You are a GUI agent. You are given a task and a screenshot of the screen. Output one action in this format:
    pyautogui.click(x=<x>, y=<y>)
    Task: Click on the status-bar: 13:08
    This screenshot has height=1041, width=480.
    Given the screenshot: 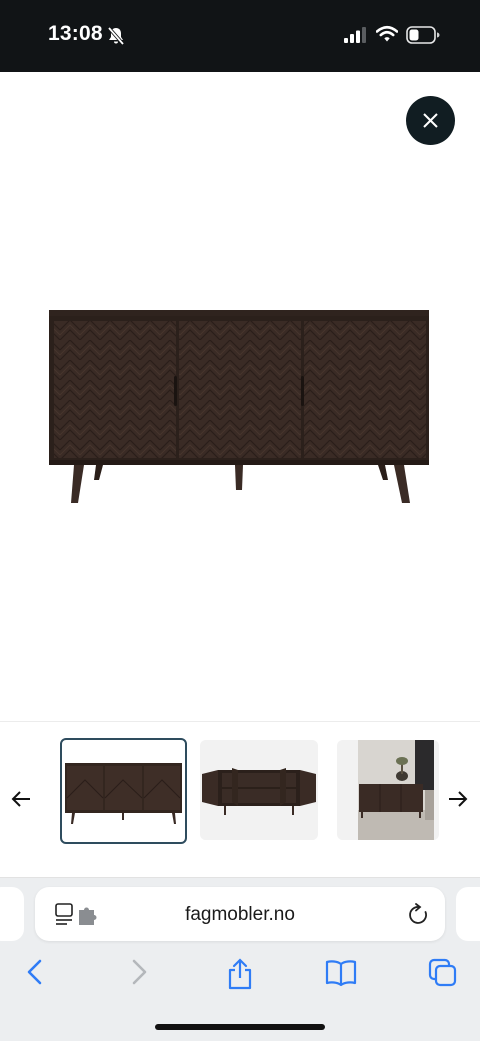 What is the action you would take?
    pyautogui.click(x=240, y=36)
    